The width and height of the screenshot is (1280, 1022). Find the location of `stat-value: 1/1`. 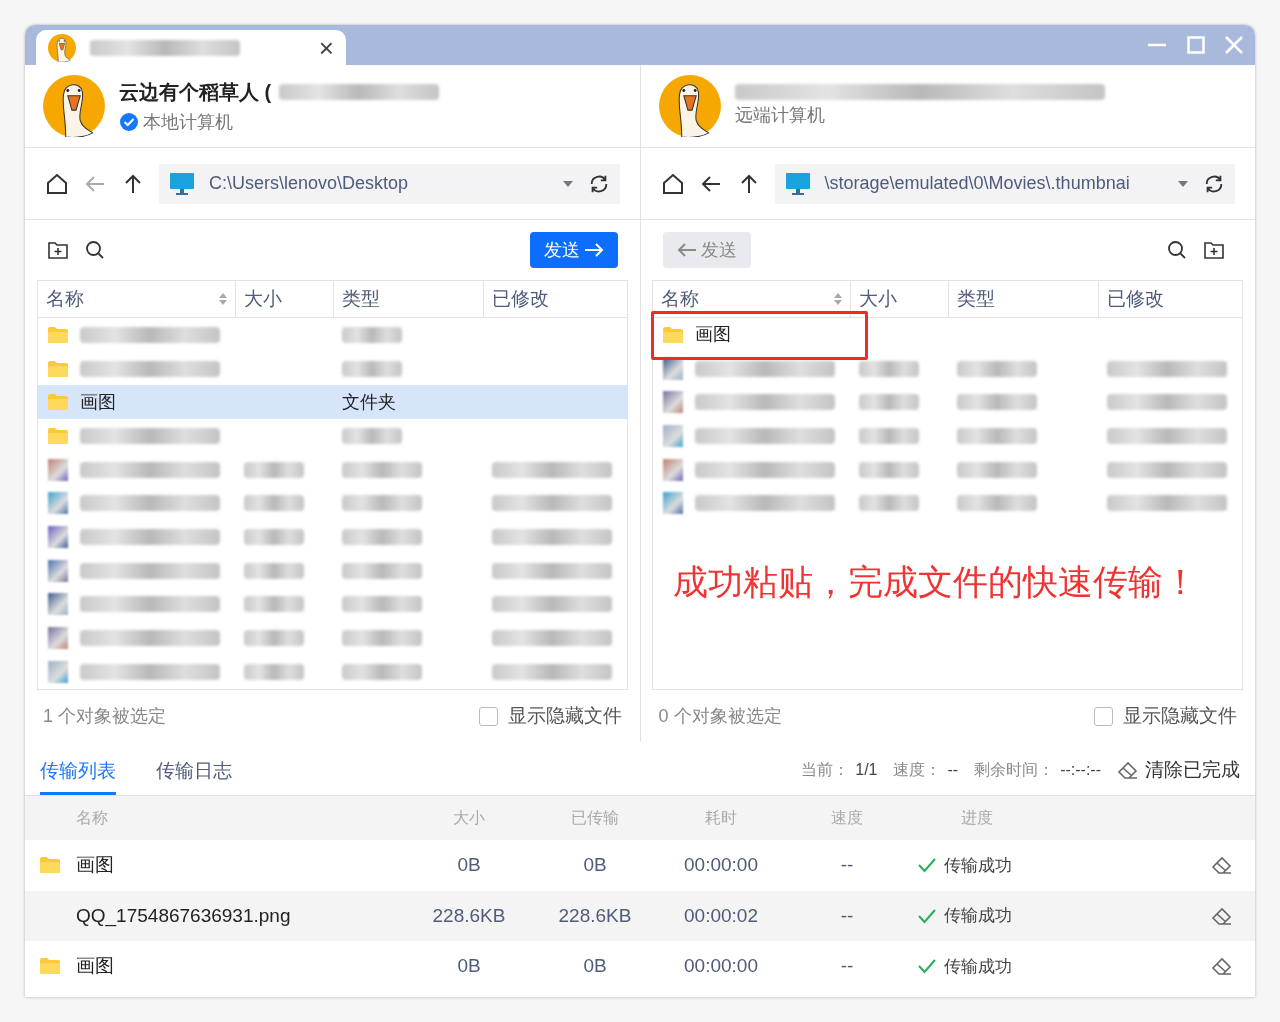

stat-value: 1/1 is located at coordinates (866, 770).